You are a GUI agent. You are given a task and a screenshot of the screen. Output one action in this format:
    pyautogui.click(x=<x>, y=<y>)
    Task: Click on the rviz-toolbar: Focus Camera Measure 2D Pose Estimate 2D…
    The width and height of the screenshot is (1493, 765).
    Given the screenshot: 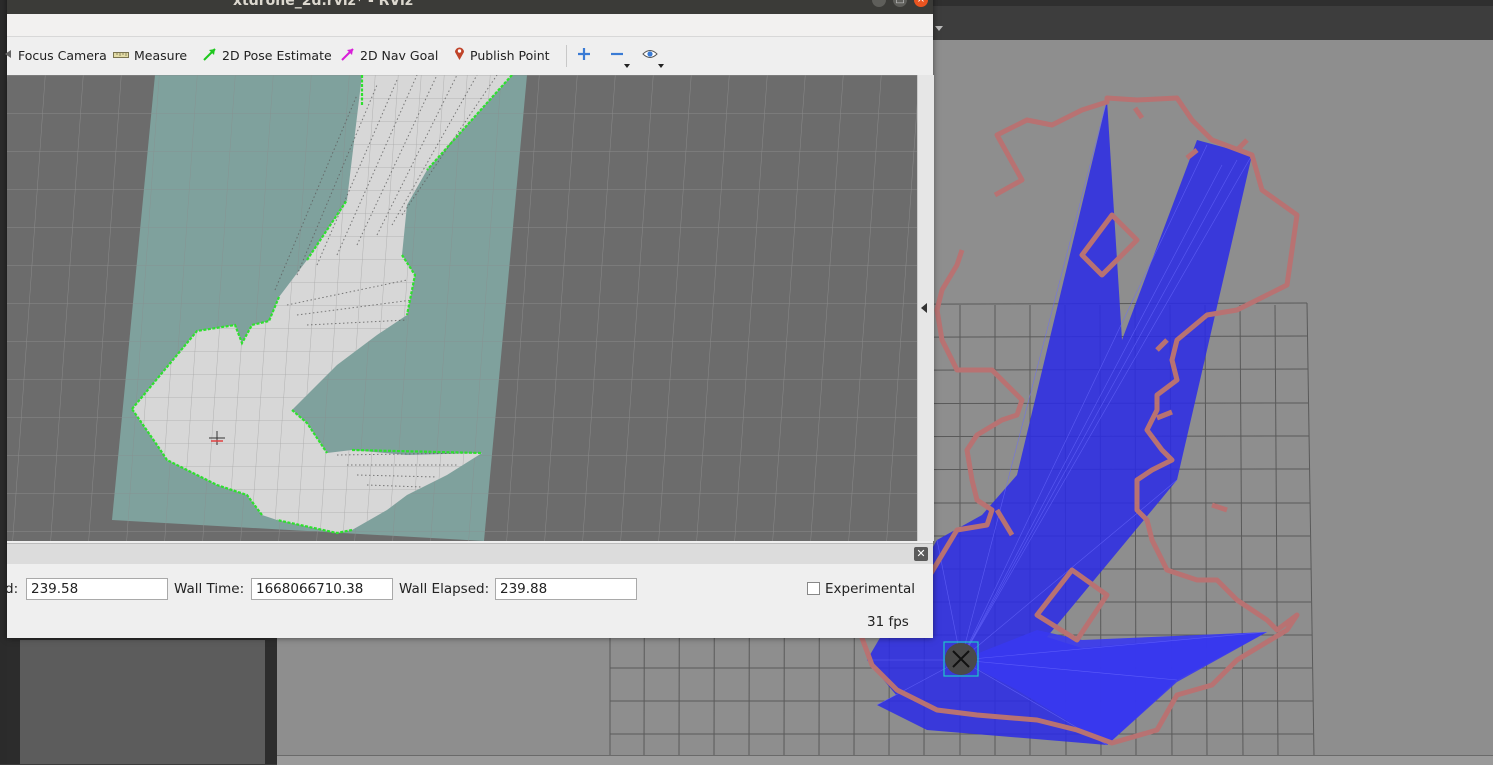 What is the action you would take?
    pyautogui.click(x=469, y=55)
    